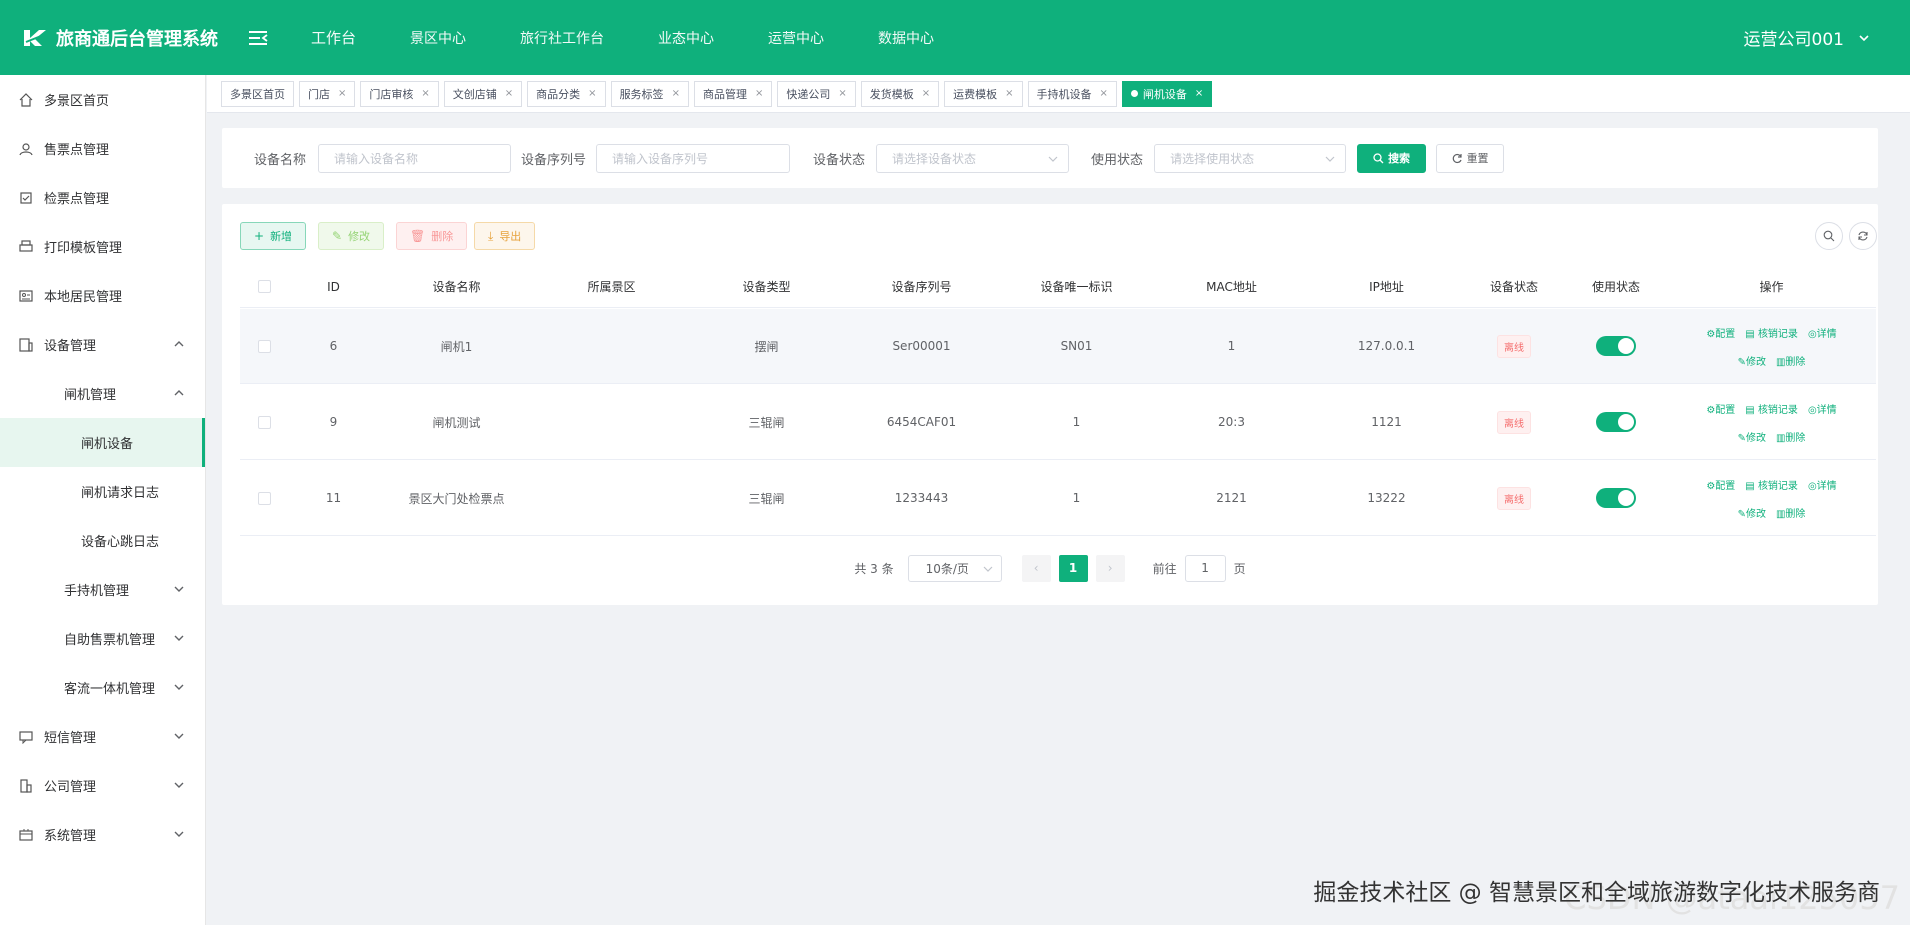  What do you see at coordinates (264, 286) in the screenshot?
I see `select-all-checkbox` at bounding box center [264, 286].